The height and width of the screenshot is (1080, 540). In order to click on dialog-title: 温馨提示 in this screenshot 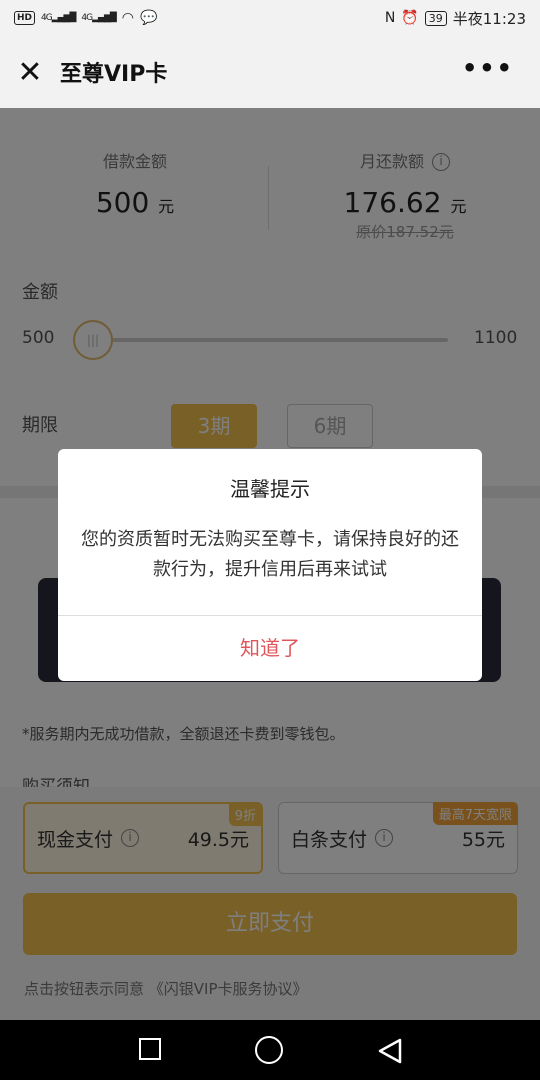, I will do `click(270, 489)`.